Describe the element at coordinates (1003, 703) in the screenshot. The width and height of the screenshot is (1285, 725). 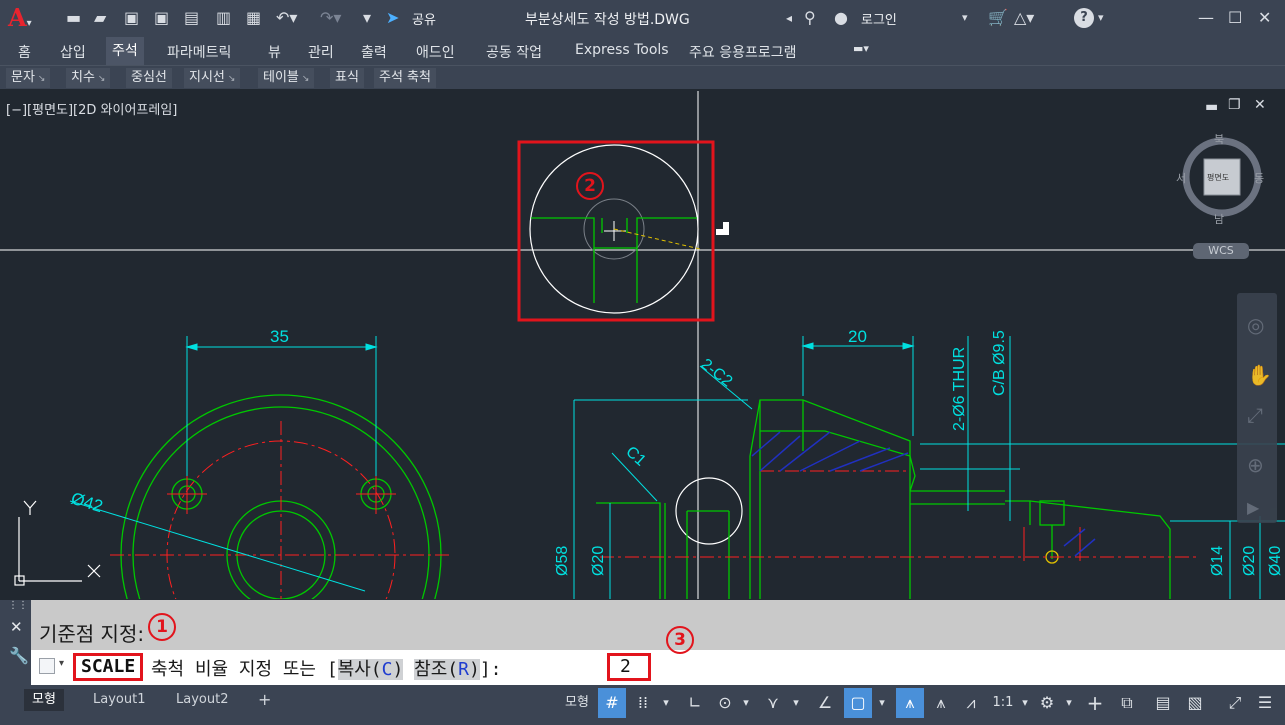
I see `annotation-scale-value: 1:1` at that location.